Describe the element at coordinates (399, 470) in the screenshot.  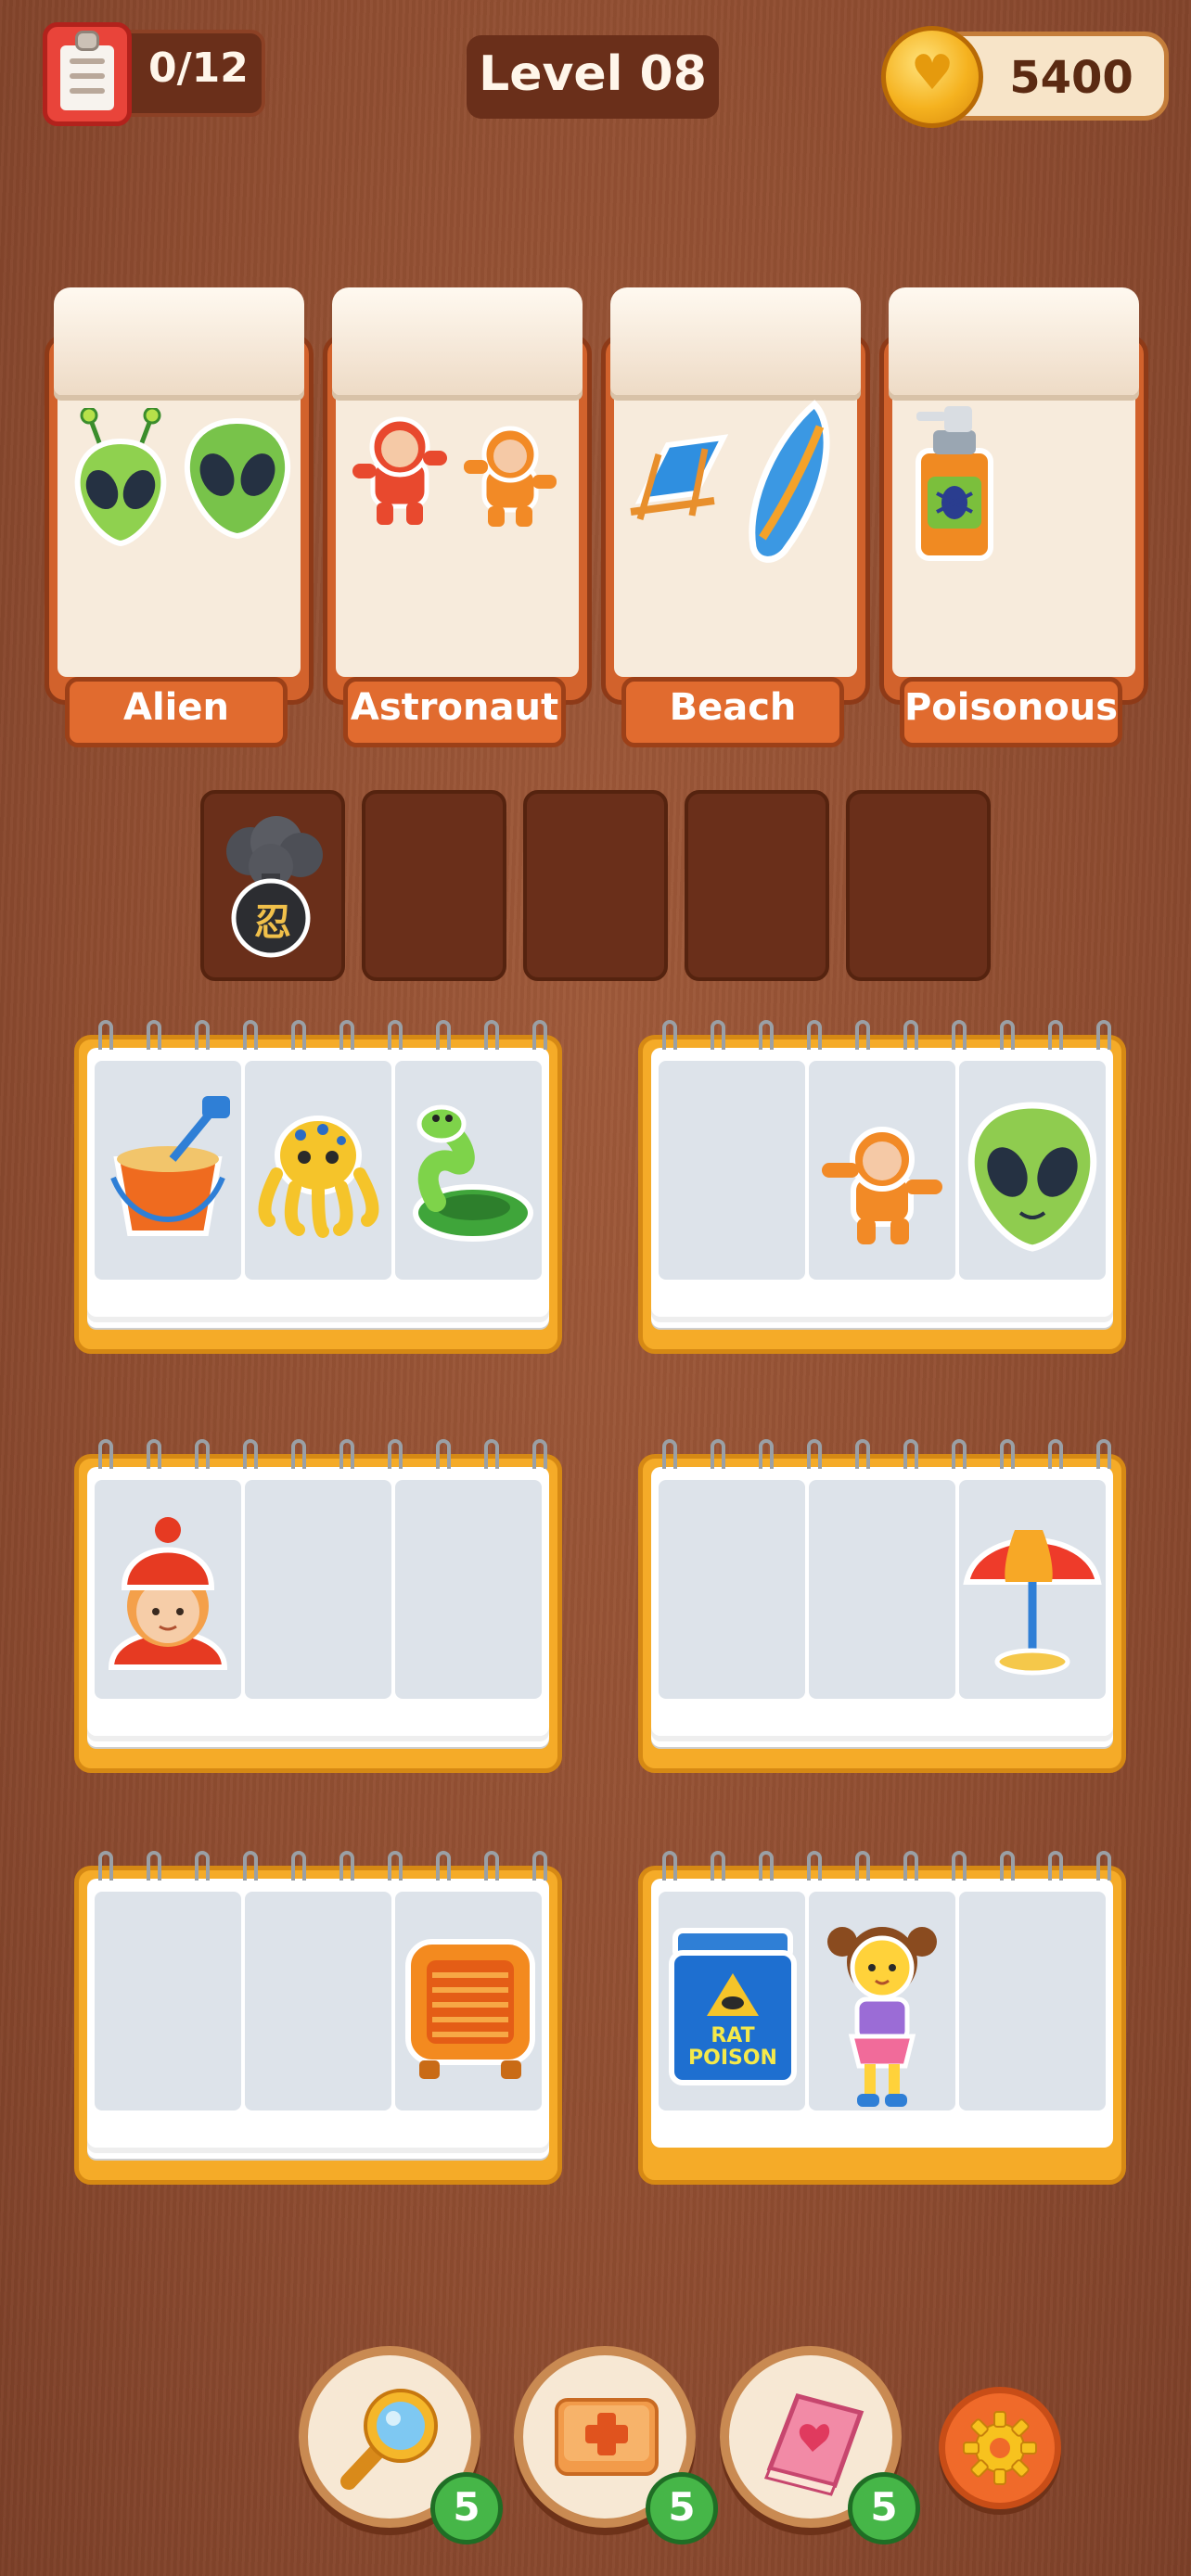
I see `astronaut-red-icon` at that location.